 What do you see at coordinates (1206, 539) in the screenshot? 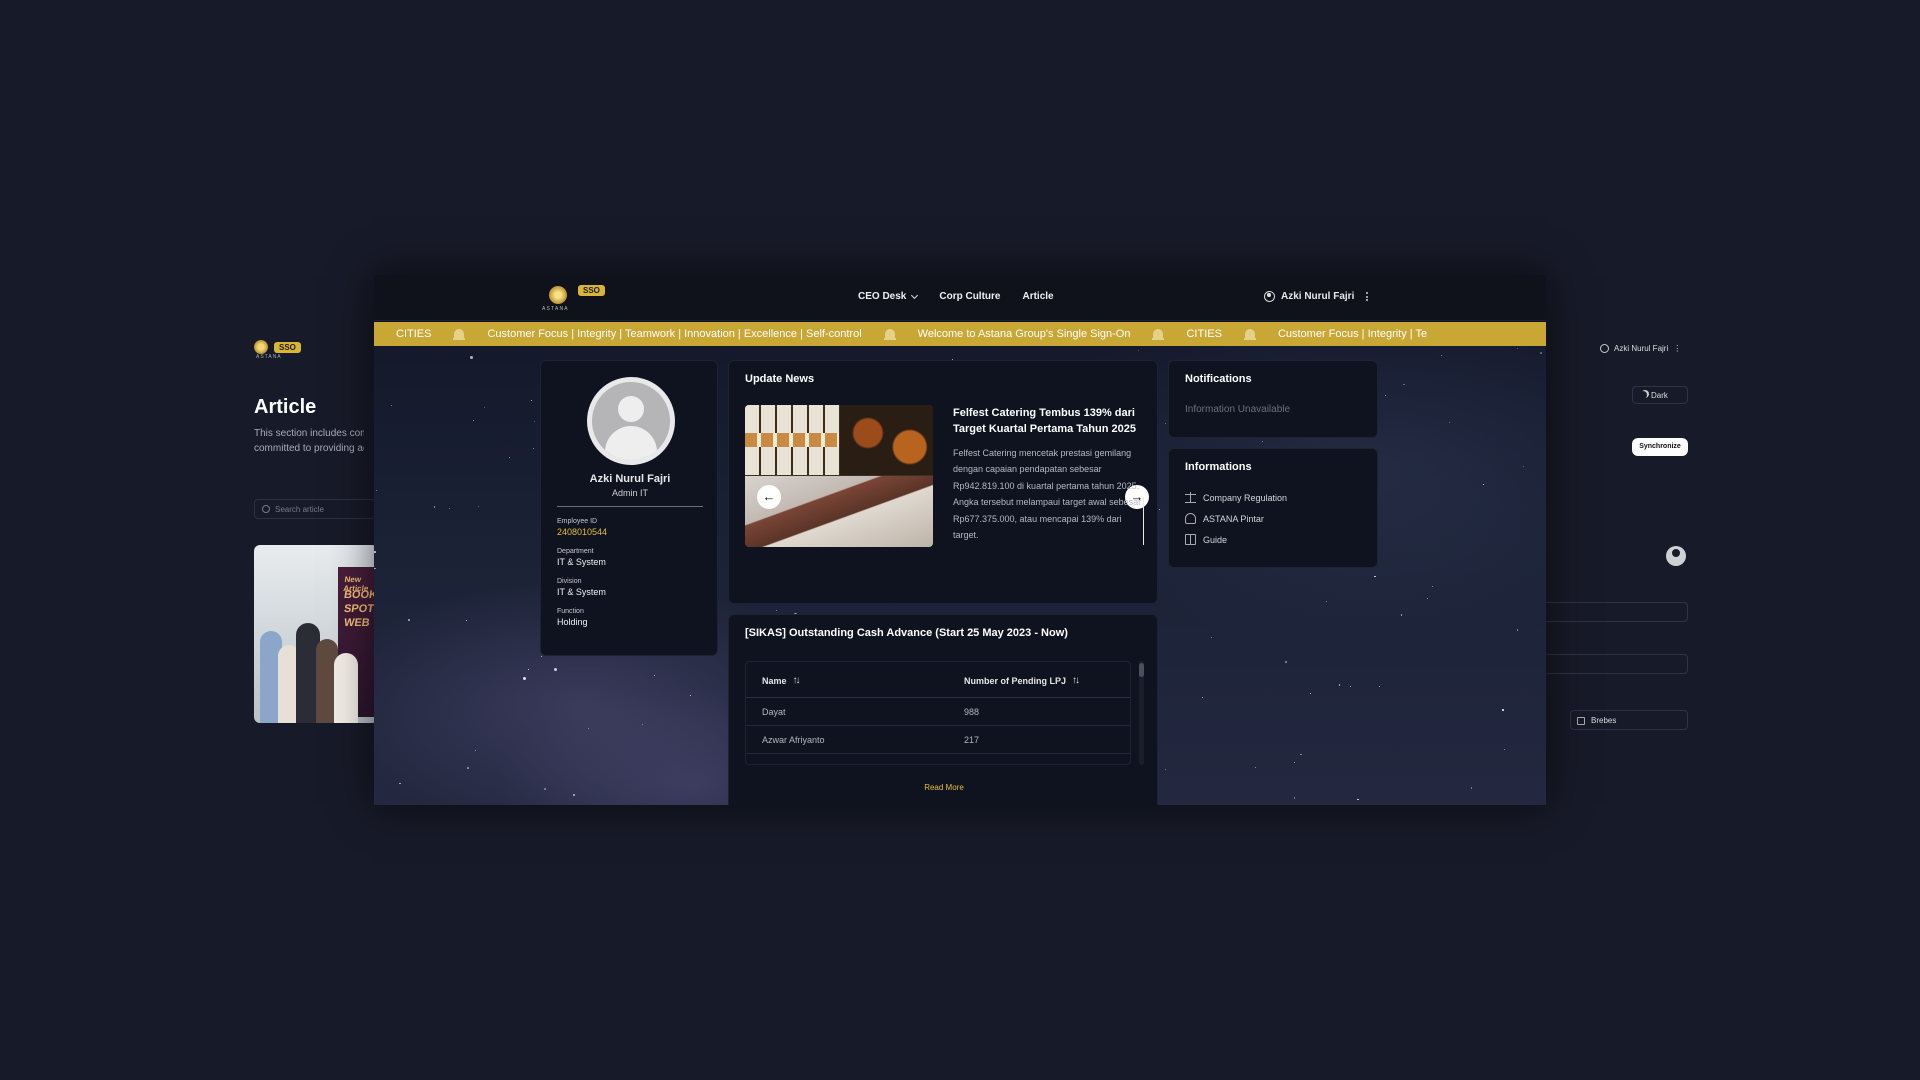
I see `info-guide: Guide` at bounding box center [1206, 539].